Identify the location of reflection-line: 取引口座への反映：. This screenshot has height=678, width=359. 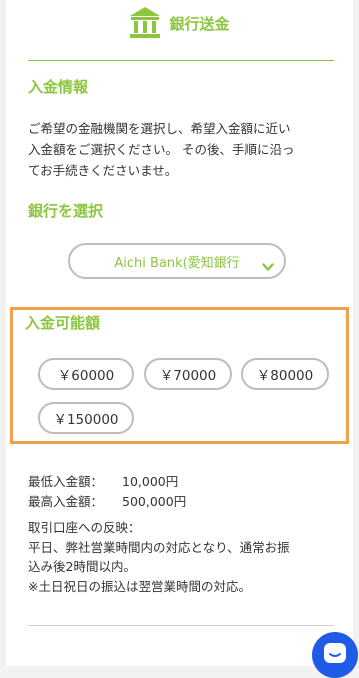
(84, 527).